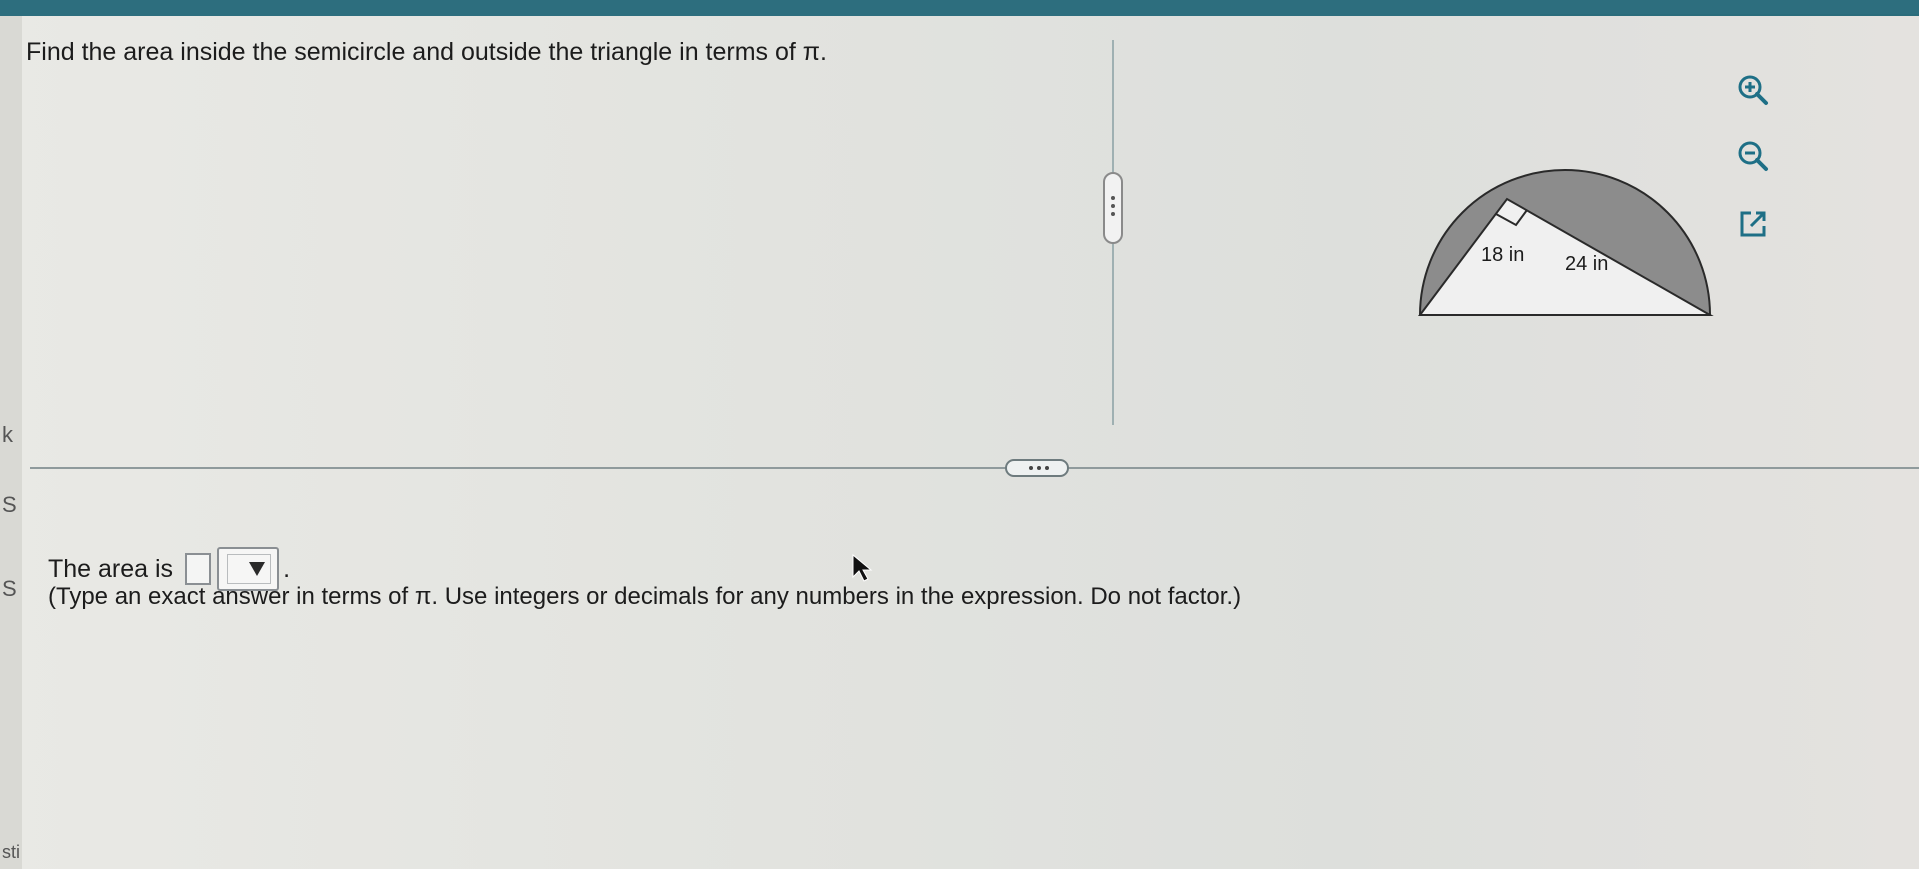  I want to click on answer-prefix: The area is, so click(111, 568).